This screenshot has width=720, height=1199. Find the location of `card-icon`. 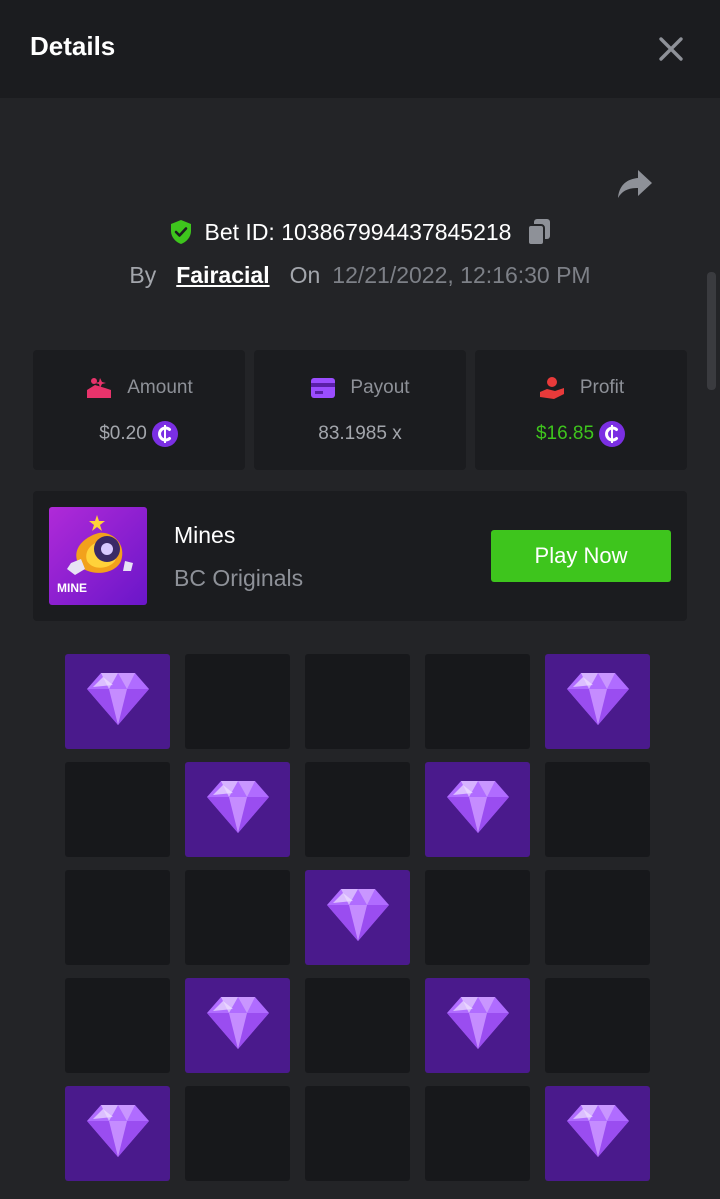

card-icon is located at coordinates (323, 388).